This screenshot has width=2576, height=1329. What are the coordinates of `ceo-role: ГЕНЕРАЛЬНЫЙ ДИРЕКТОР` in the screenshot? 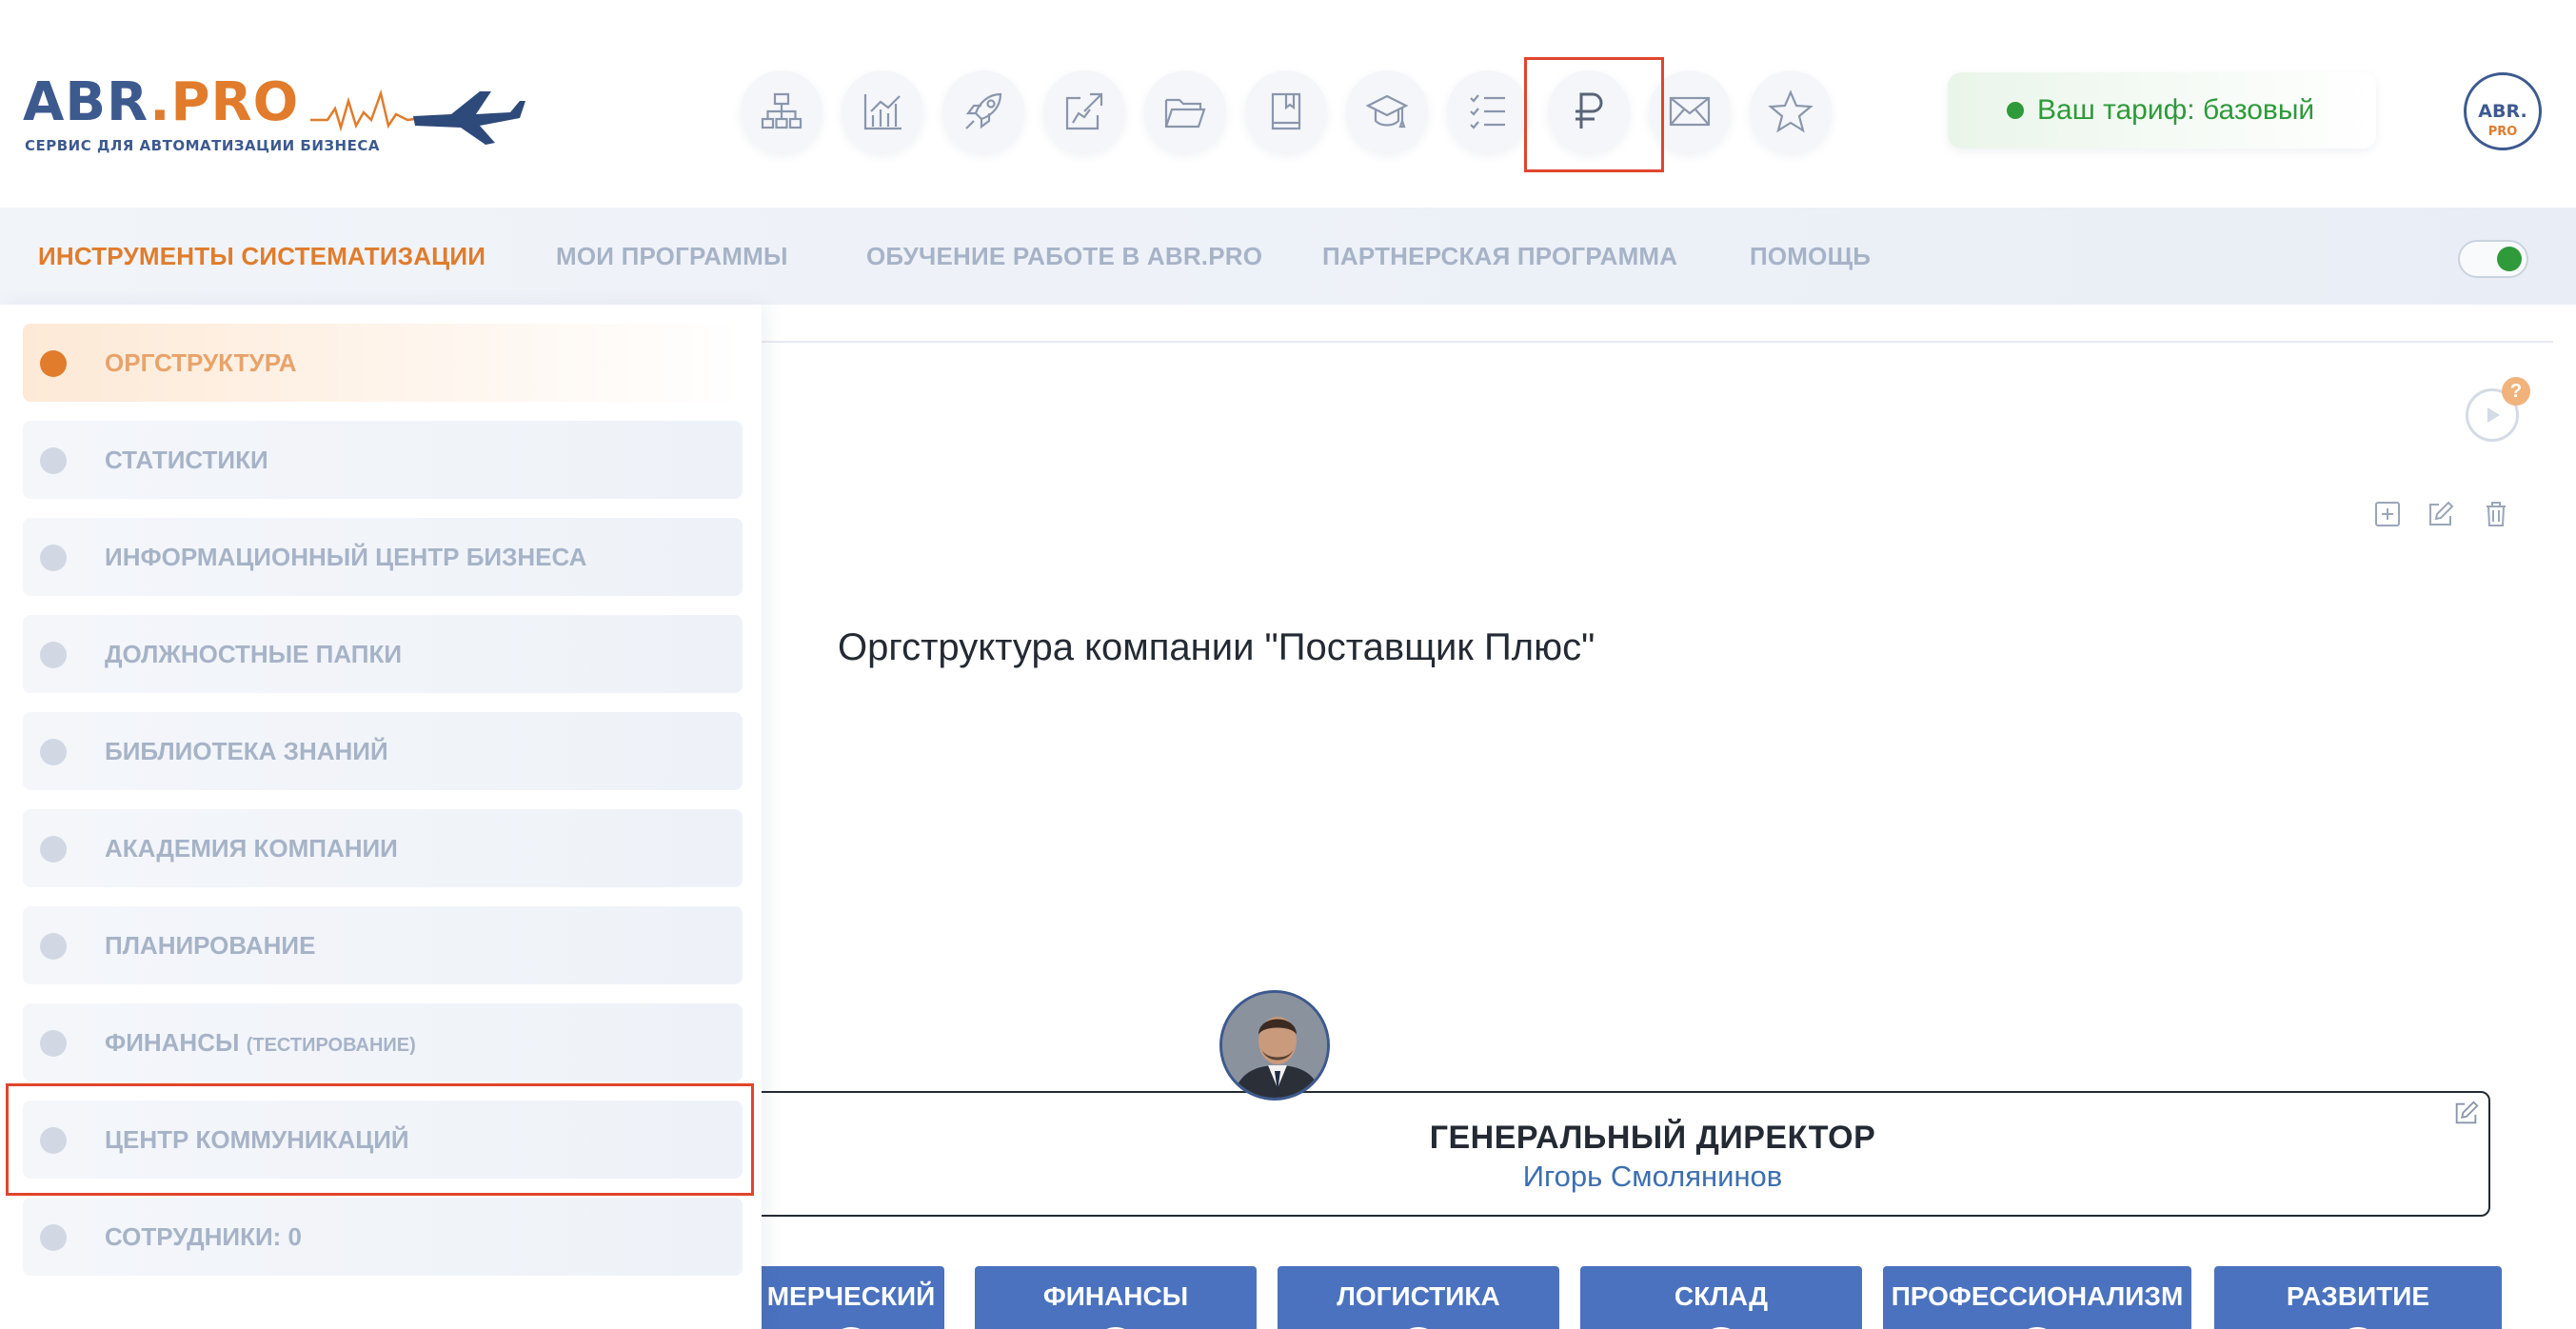 It's located at (1652, 1138).